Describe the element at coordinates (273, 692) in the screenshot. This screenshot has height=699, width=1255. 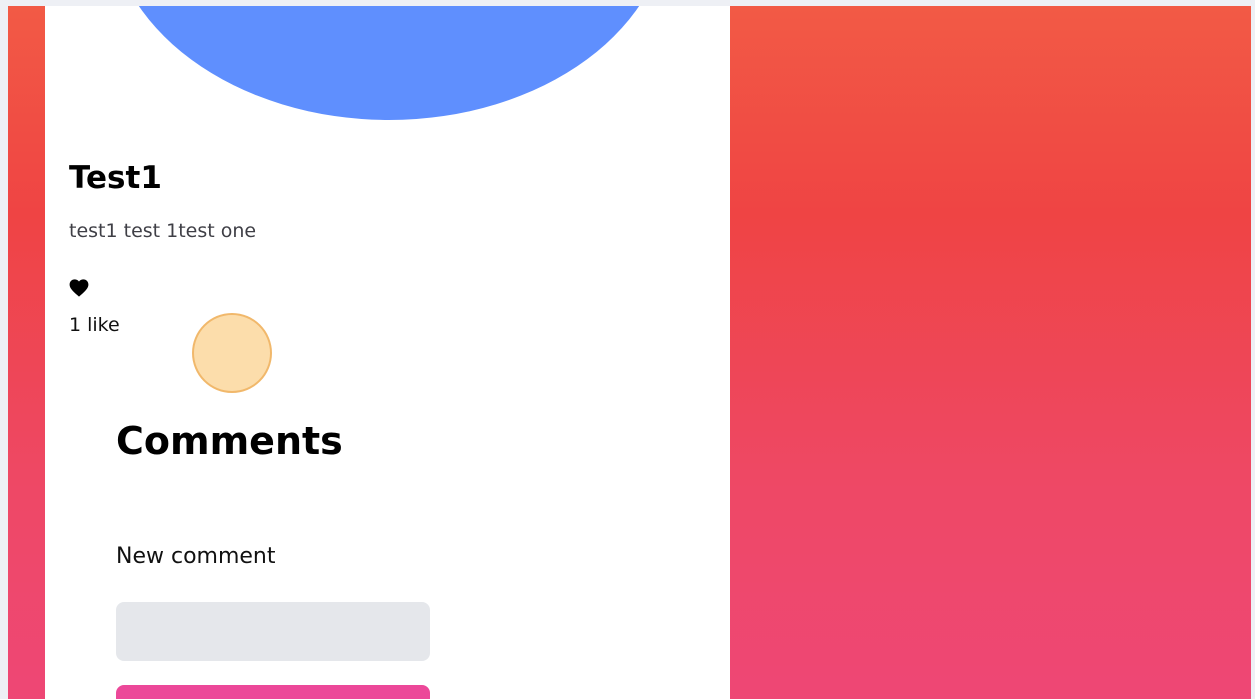
I see `submit-comment-button` at that location.